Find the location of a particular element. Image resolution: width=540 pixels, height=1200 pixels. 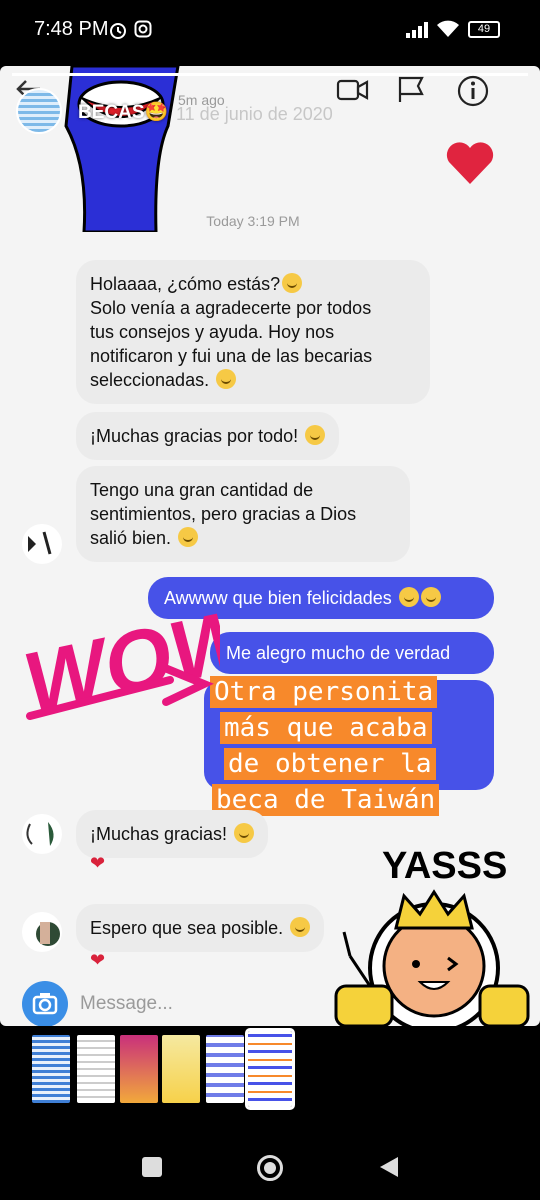

back-button is located at coordinates (389, 1167).